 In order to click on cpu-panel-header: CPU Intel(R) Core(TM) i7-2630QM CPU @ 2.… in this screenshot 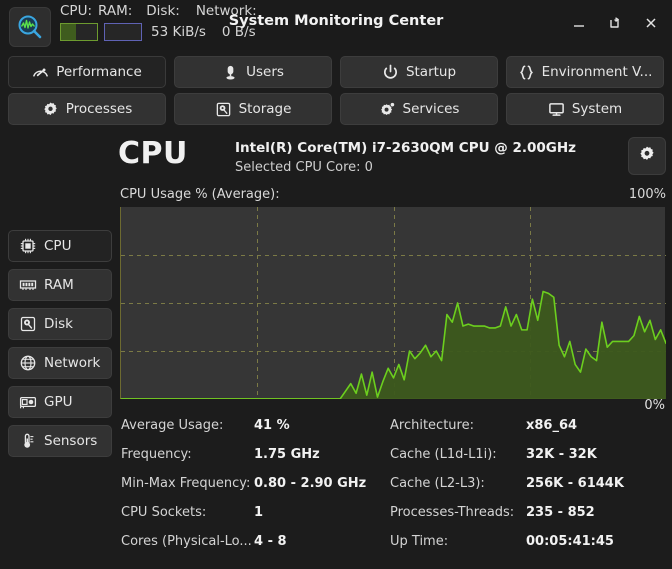, I will do `click(392, 160)`.